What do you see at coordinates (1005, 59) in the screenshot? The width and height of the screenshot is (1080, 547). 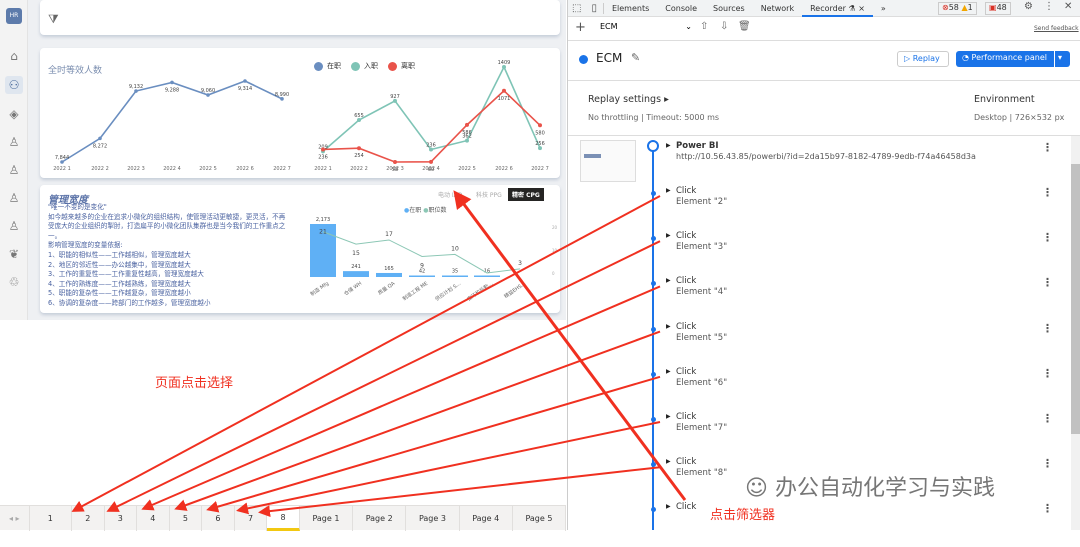 I see `performance-panel-button: ◔ Performance panel` at bounding box center [1005, 59].